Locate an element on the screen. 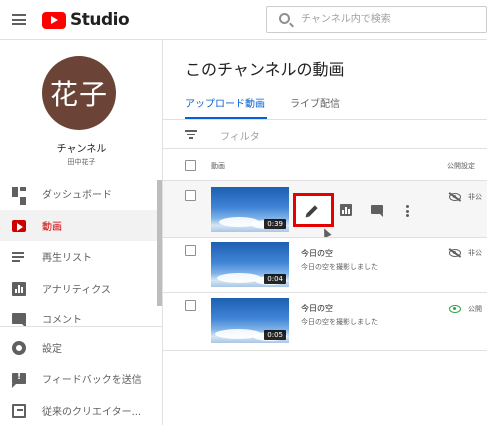 This screenshot has width=487, height=425. dashboard-icon is located at coordinates (19, 195).